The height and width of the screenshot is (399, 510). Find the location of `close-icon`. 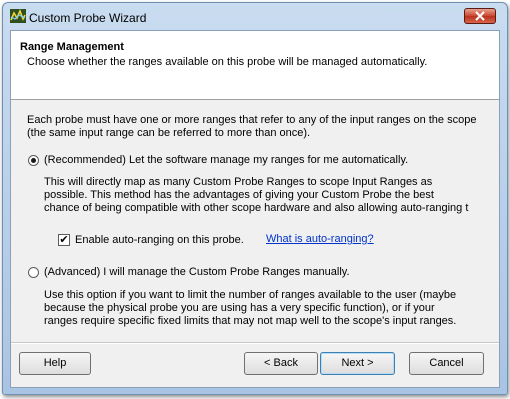

close-icon is located at coordinates (480, 16).